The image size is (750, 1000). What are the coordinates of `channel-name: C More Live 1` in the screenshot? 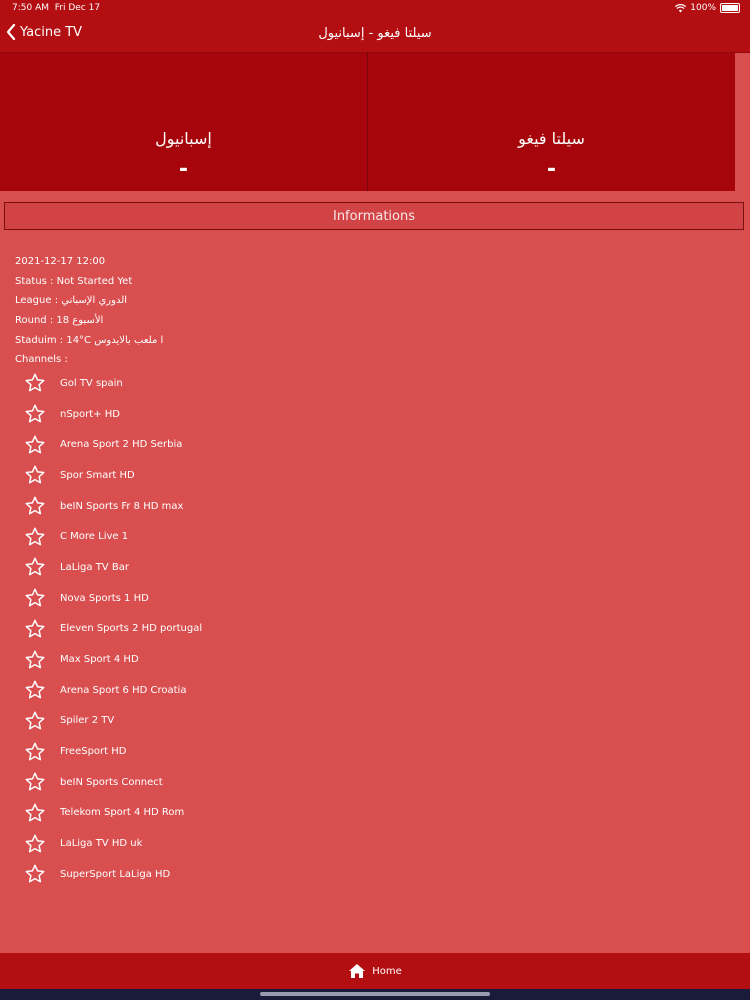 It's located at (94, 537).